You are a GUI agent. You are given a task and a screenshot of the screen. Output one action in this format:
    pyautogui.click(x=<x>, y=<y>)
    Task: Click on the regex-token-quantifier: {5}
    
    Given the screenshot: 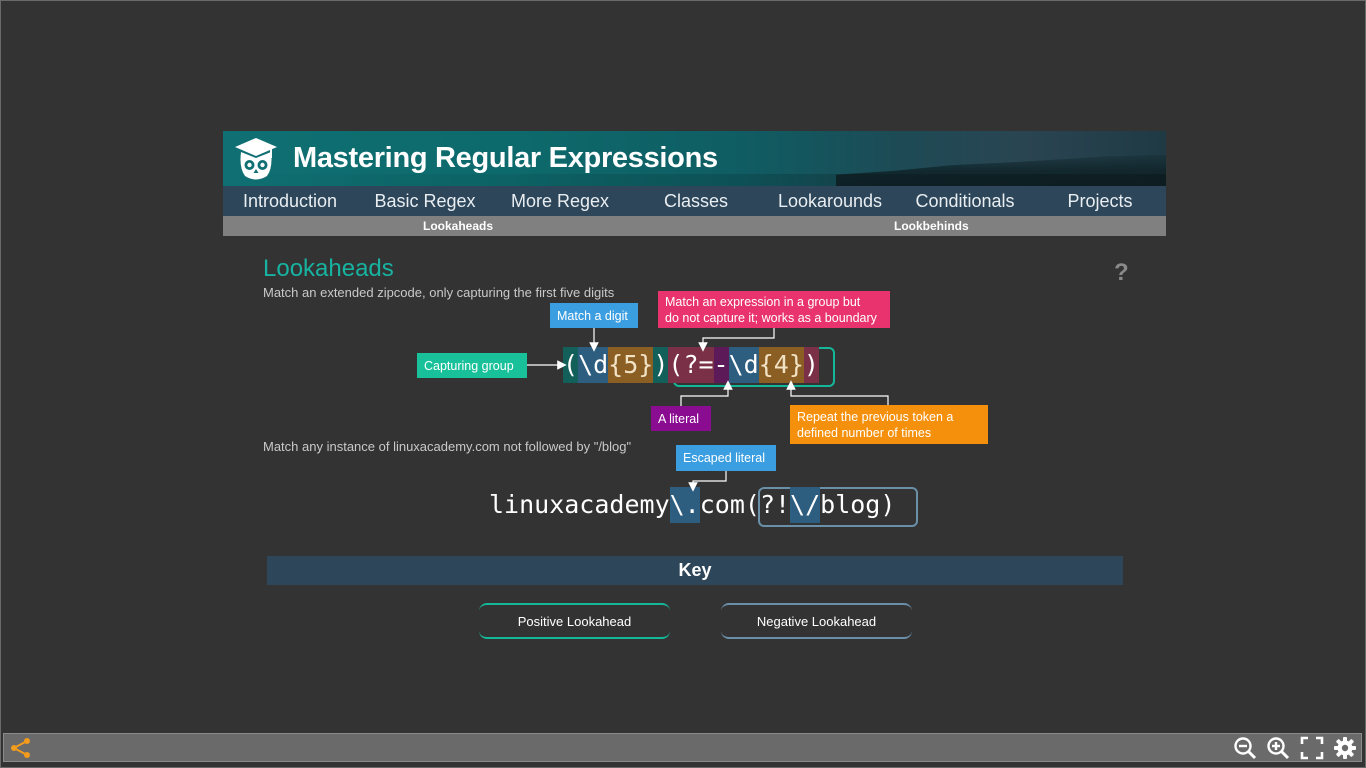 What is the action you would take?
    pyautogui.click(x=631, y=365)
    